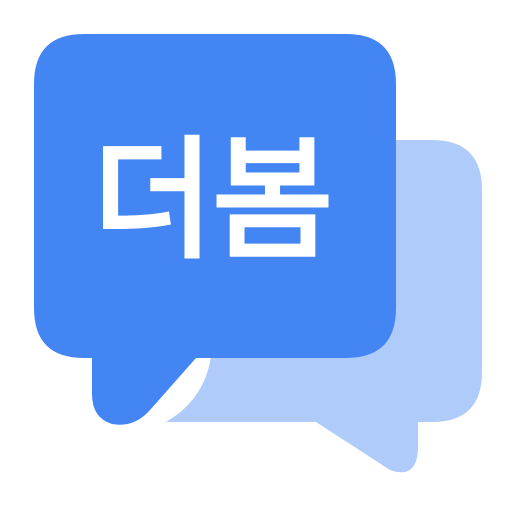 The width and height of the screenshot is (512, 512). Describe the element at coordinates (212, 201) in the screenshot. I see `brand-text: 더봄` at that location.